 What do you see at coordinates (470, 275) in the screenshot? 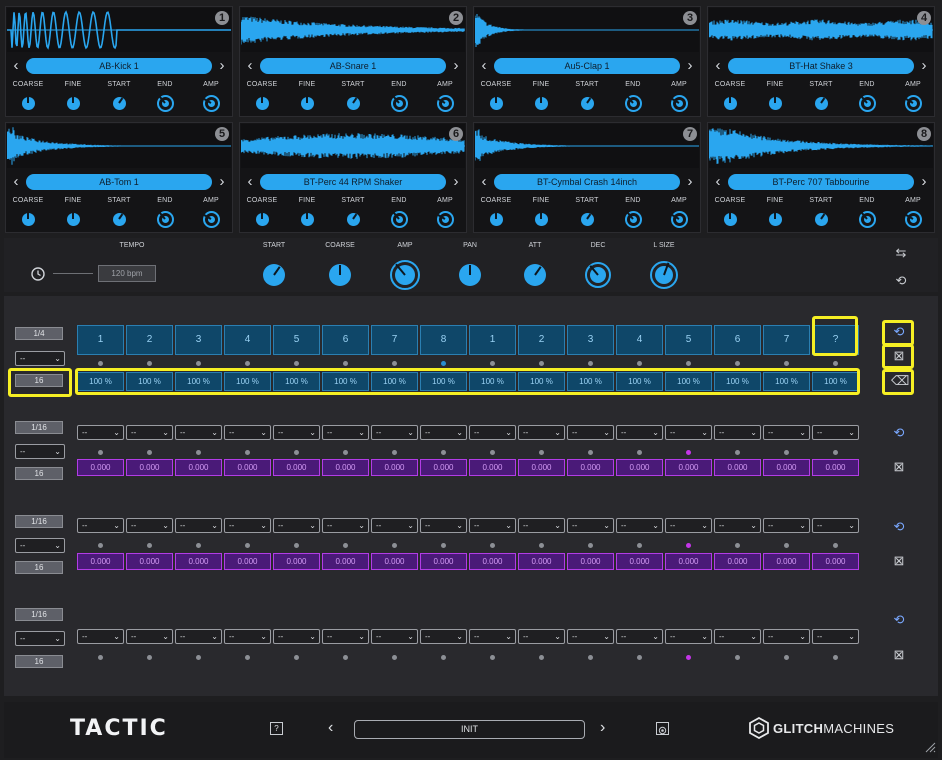
I see `global-pan-knob` at bounding box center [470, 275].